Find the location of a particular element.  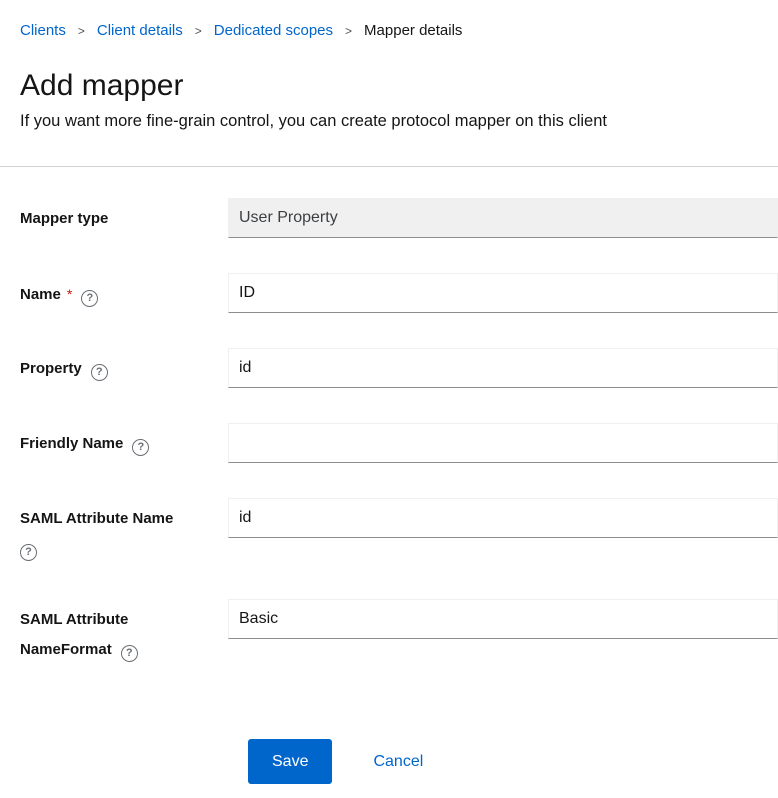

friendly-name-input-wrap is located at coordinates (503, 443).